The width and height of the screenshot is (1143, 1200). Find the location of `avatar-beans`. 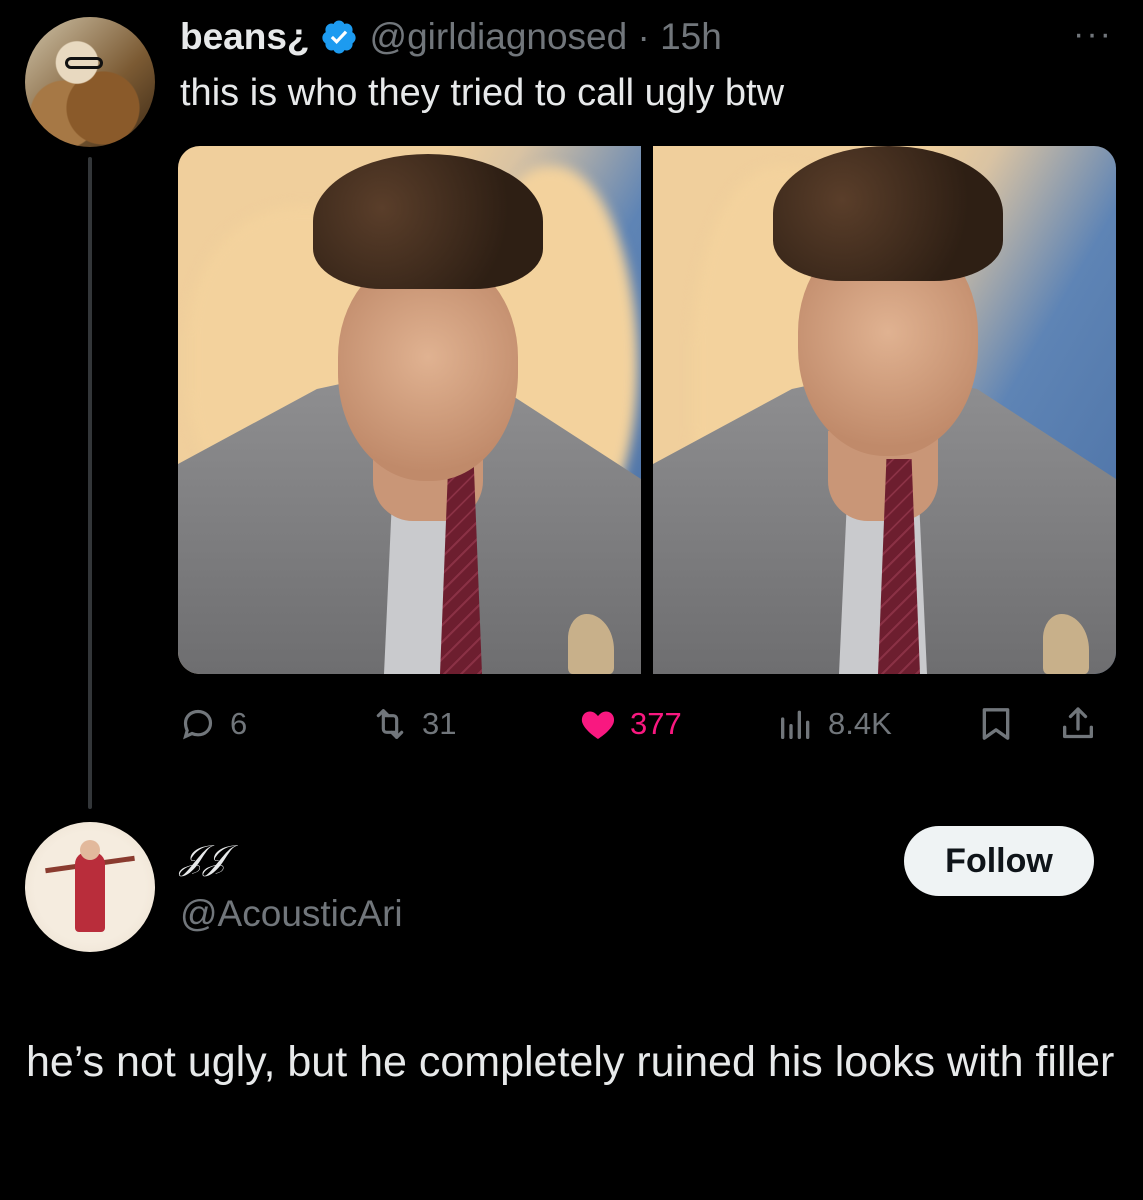

avatar-beans is located at coordinates (90, 82).